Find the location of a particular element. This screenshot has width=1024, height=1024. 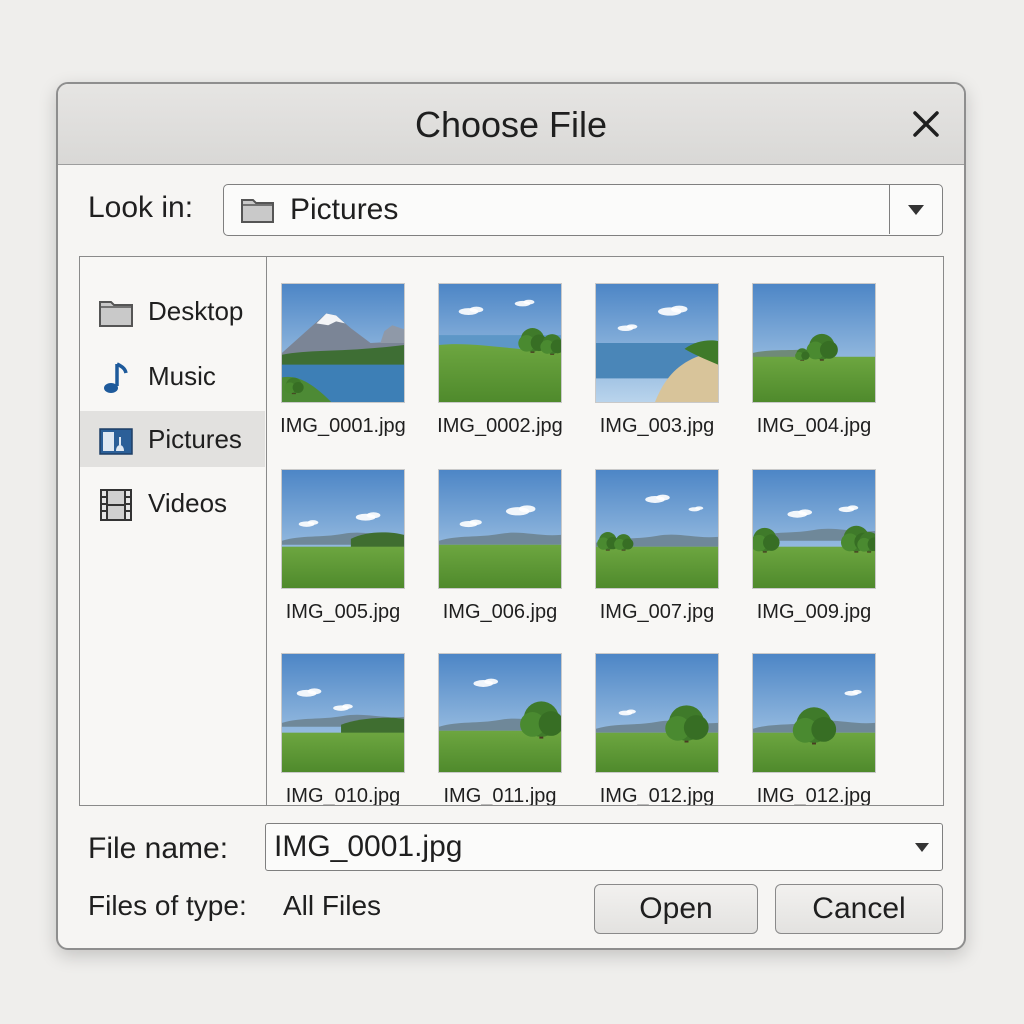

file-item: IMG_006.jpg is located at coordinates (500, 547).